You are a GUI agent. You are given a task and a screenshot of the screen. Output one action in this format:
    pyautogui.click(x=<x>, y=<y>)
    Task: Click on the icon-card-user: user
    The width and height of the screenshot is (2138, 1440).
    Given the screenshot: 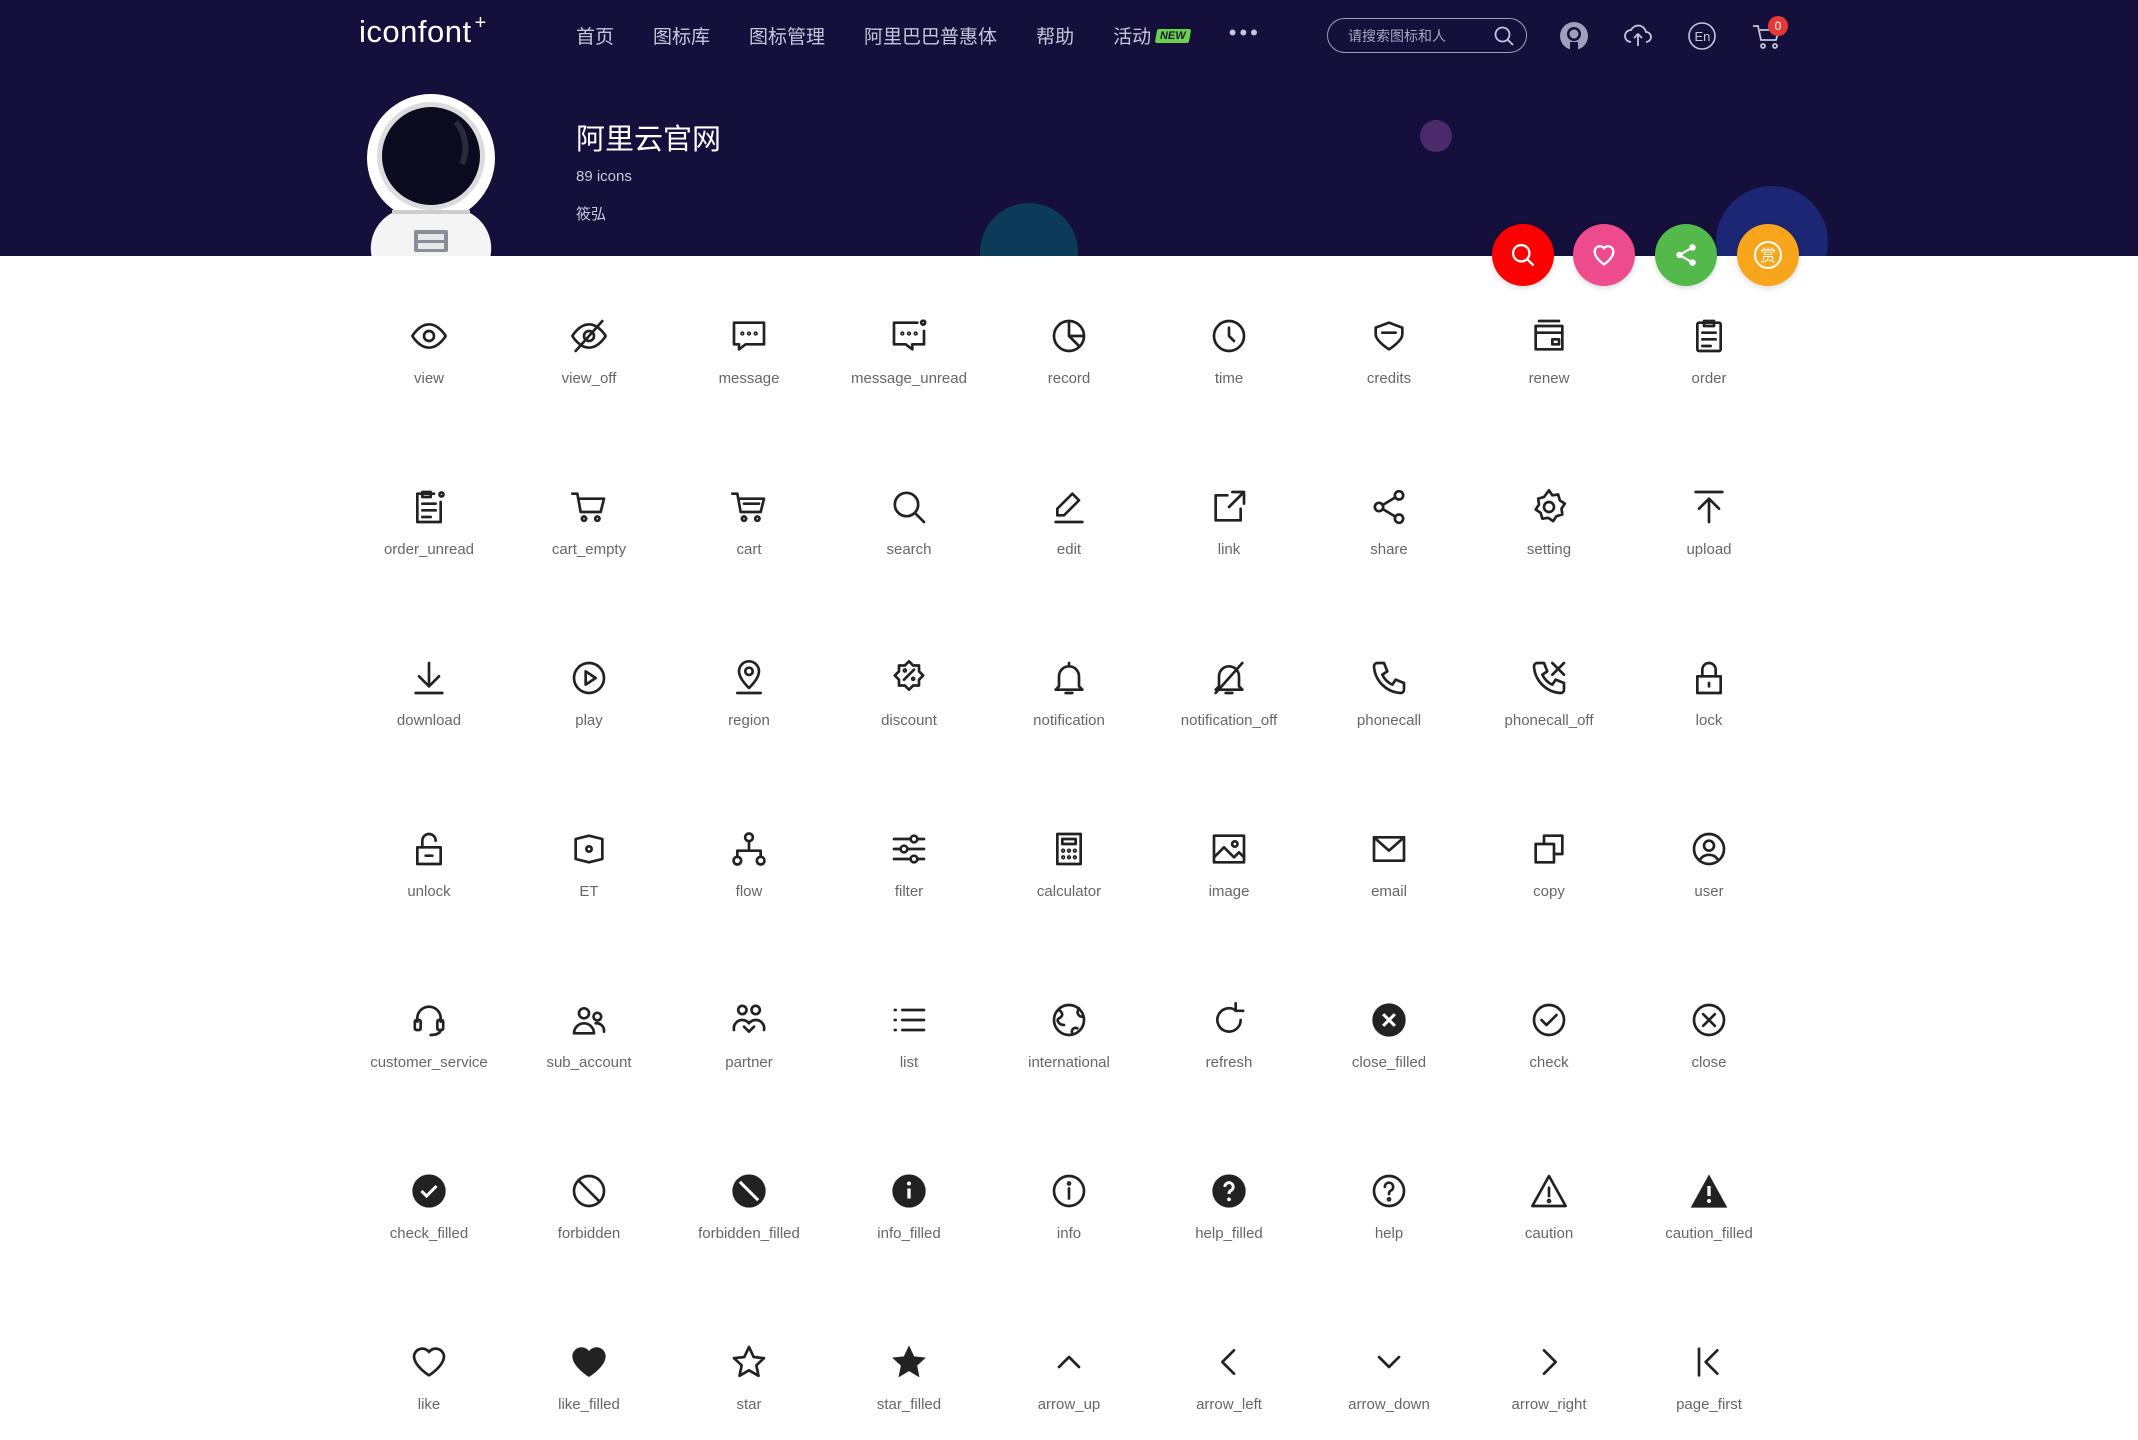 What is the action you would take?
    pyautogui.click(x=1709, y=898)
    